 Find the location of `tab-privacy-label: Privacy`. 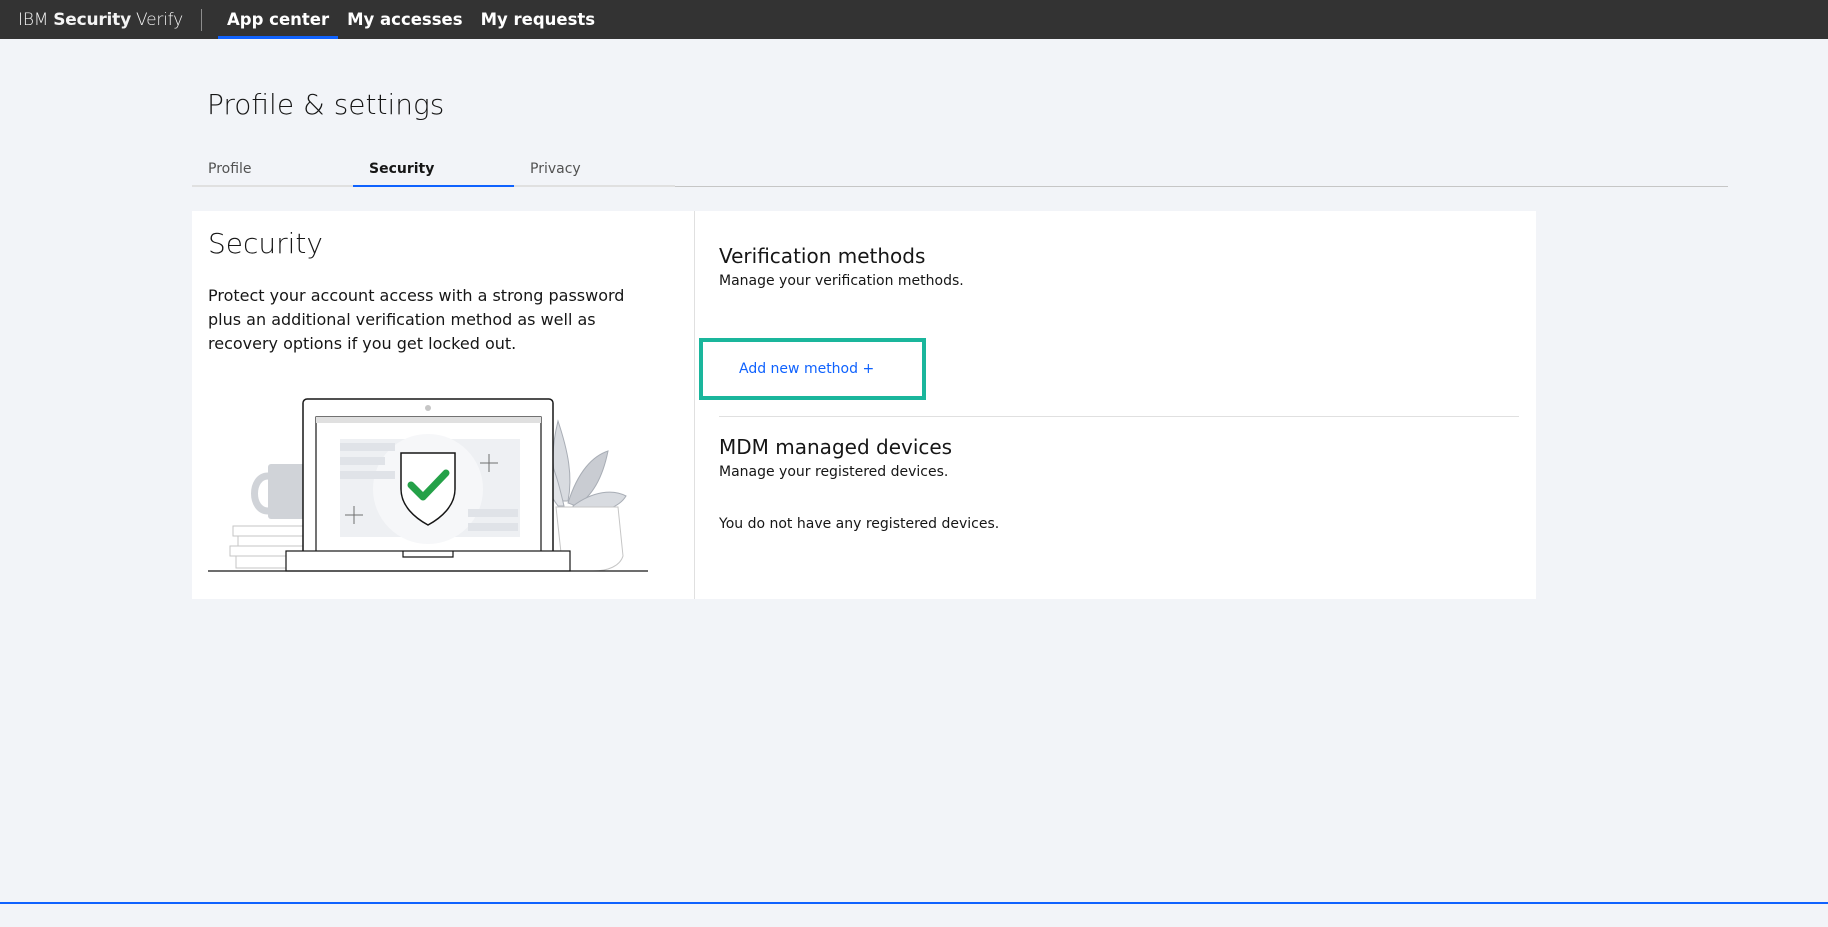

tab-privacy-label: Privacy is located at coordinates (555, 168).